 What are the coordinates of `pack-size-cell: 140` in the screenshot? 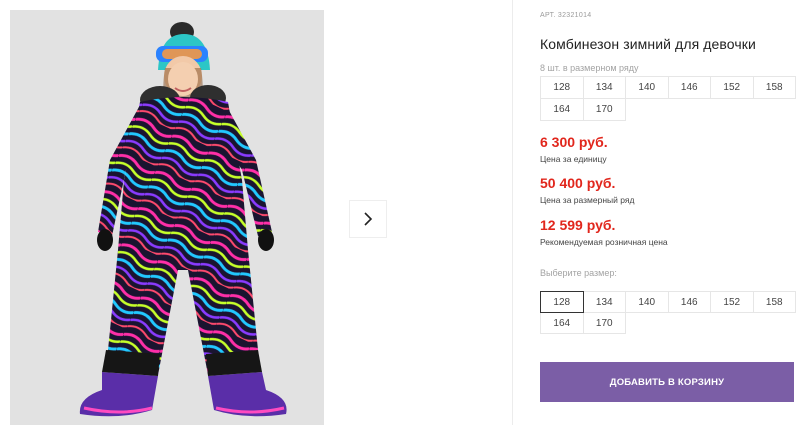 It's located at (647, 87).